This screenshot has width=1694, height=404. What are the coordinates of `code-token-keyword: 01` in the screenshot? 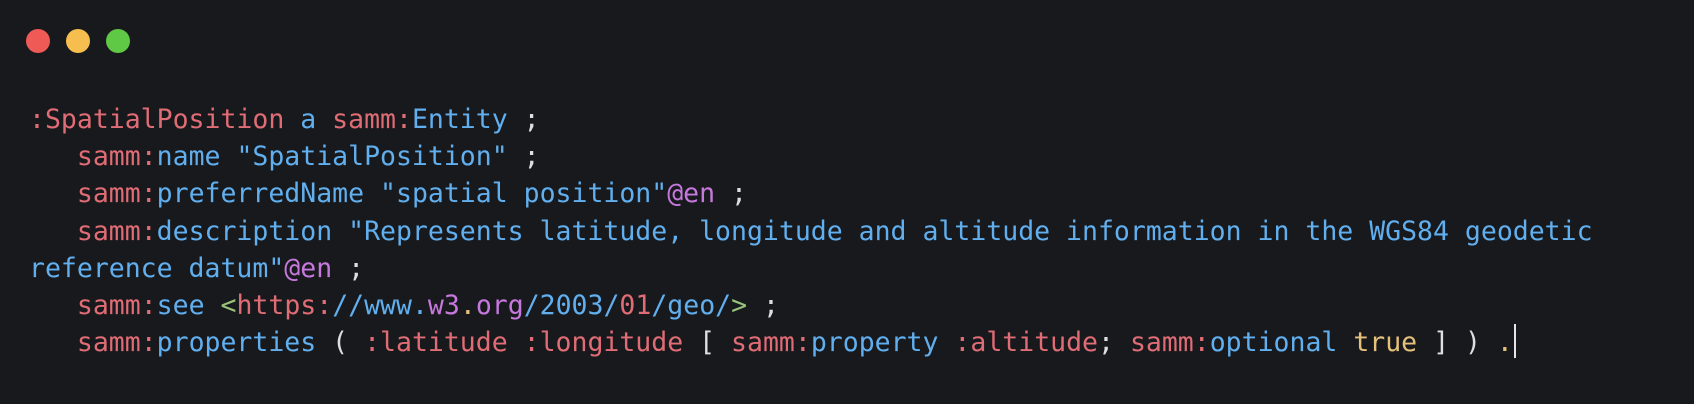 It's located at (635, 305).